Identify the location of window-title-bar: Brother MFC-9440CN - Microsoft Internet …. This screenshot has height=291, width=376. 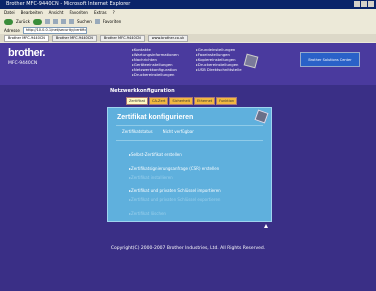
(188, 4).